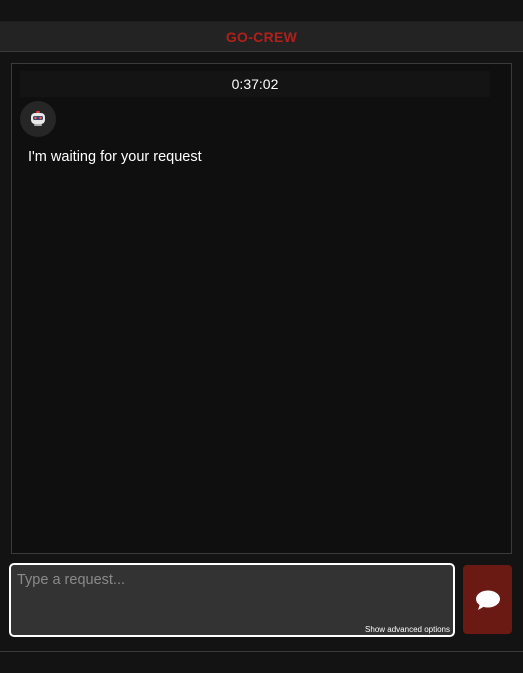  What do you see at coordinates (232, 600) in the screenshot?
I see `request-input-container: Show advanced options` at bounding box center [232, 600].